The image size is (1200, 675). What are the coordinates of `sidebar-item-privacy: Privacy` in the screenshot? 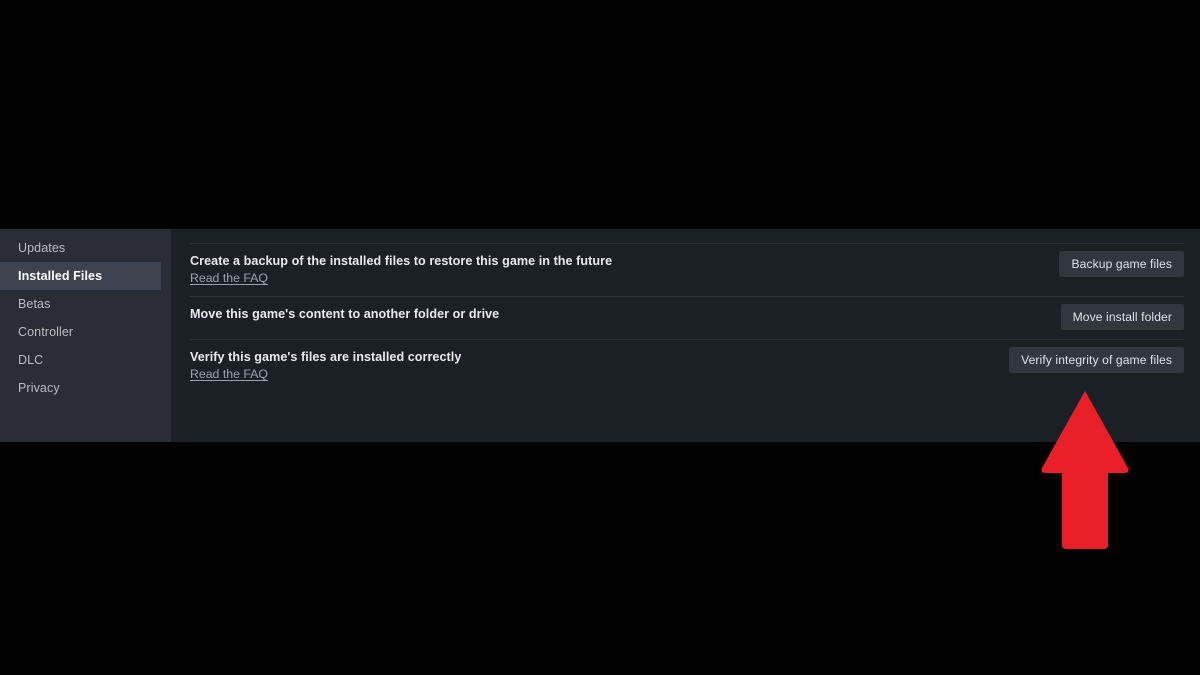 It's located at (80, 388).